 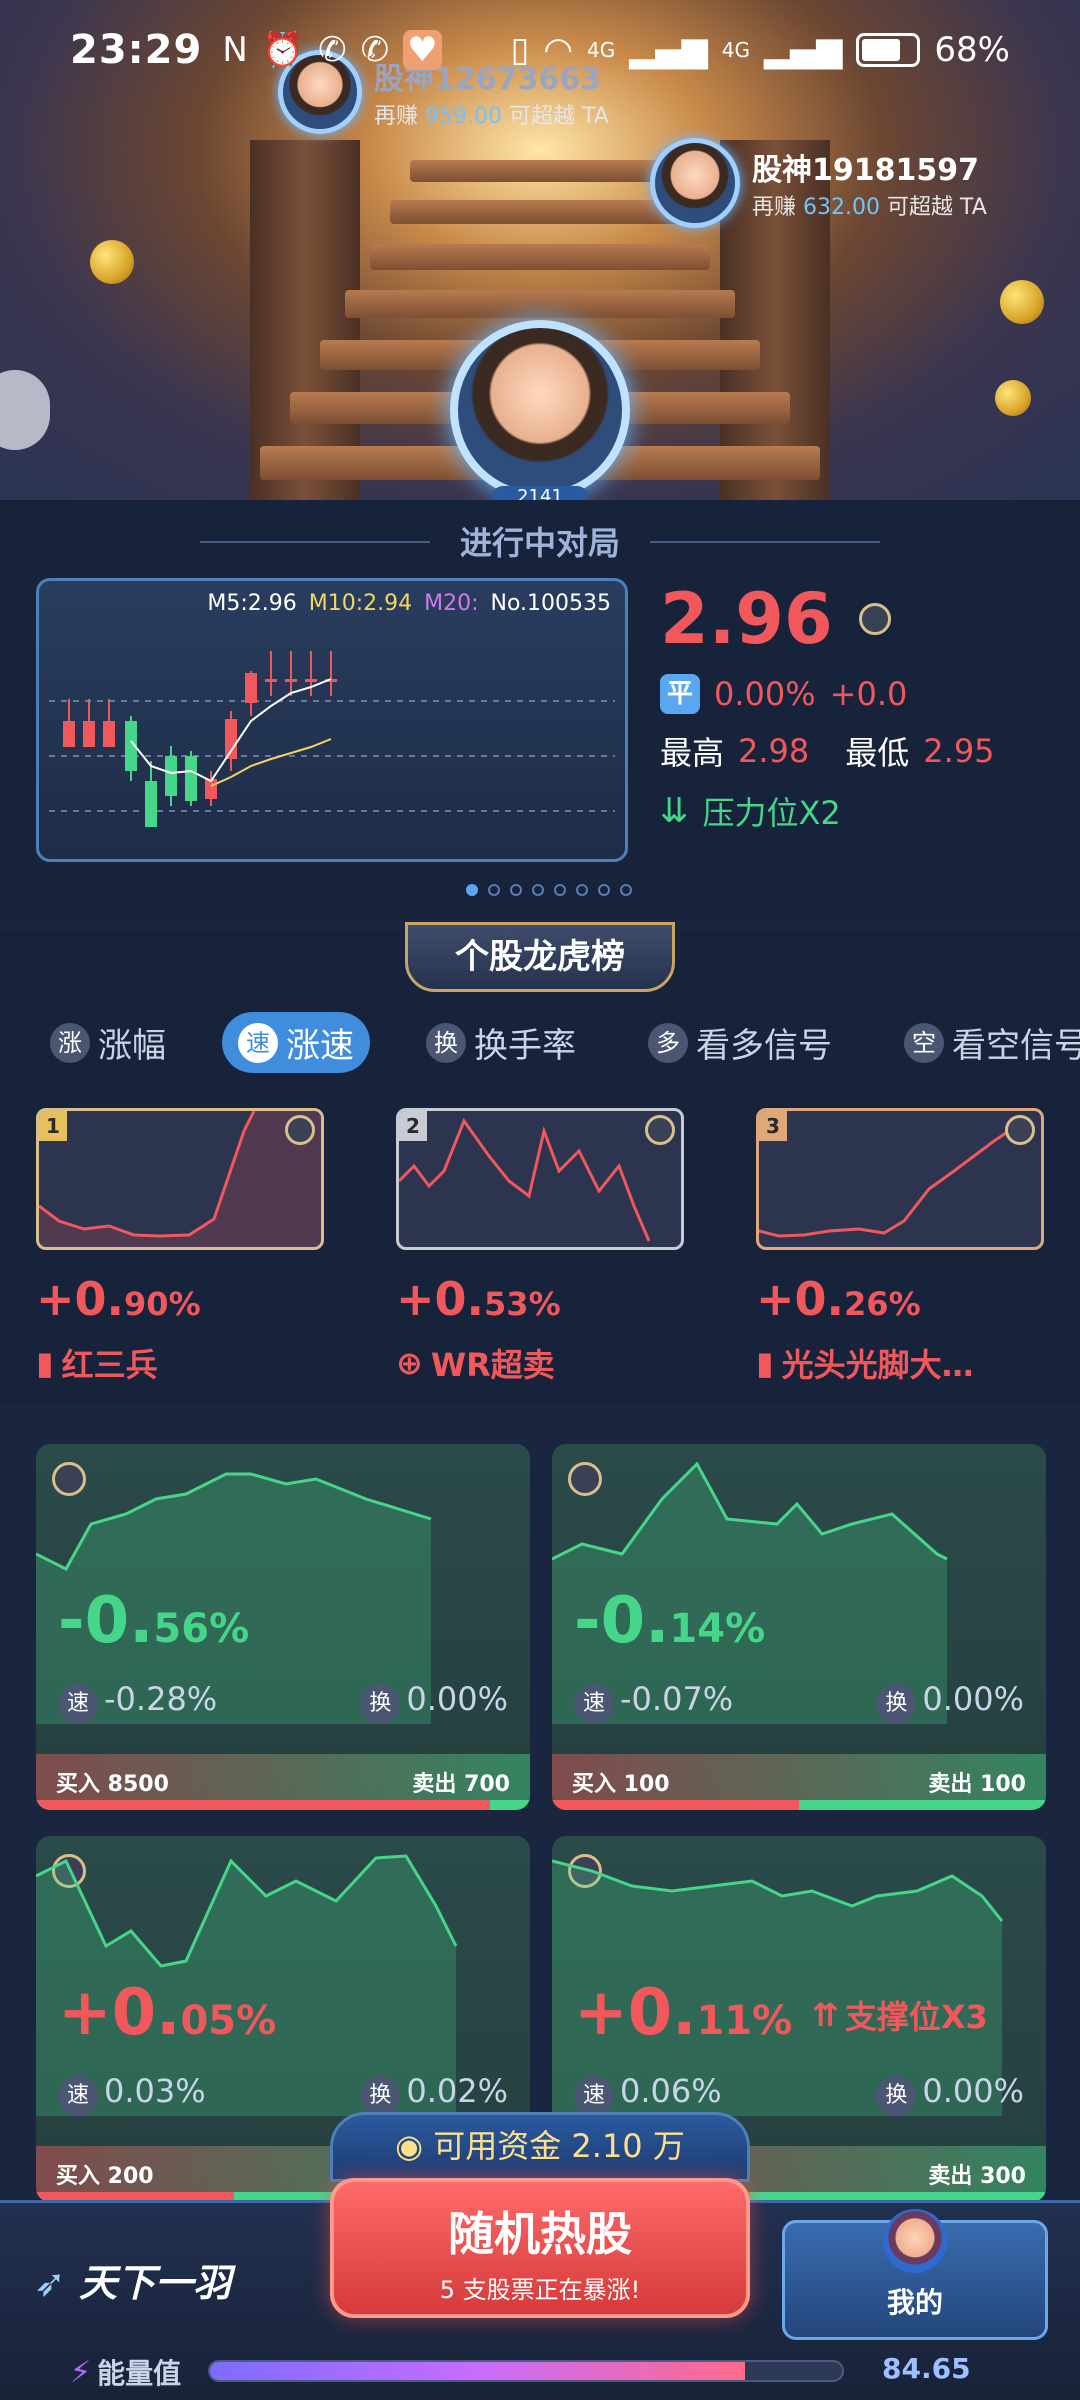 I want to click on current-price: 2.96, so click(x=746, y=619).